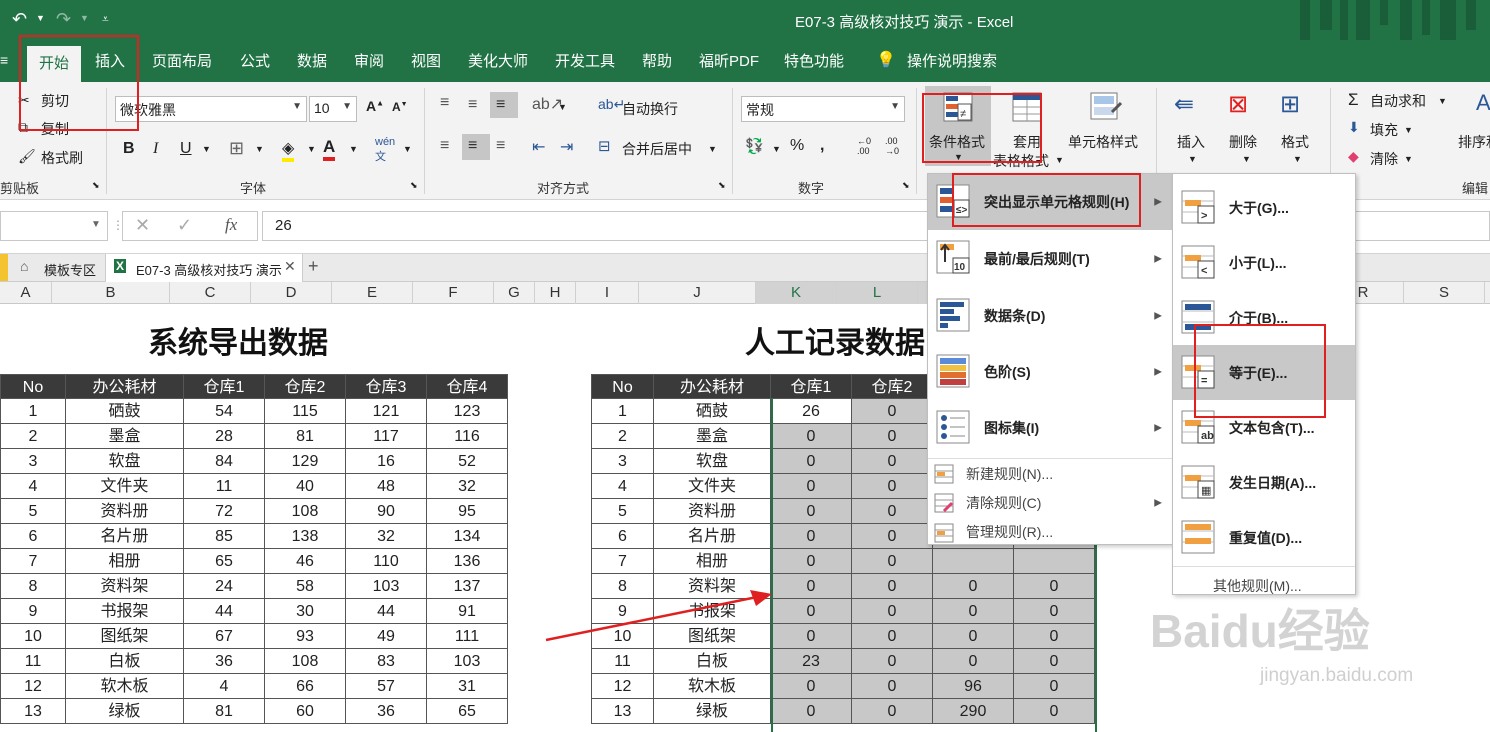 The height and width of the screenshot is (732, 1490). I want to click on delete-cells-button: 删除, so click(1243, 142).